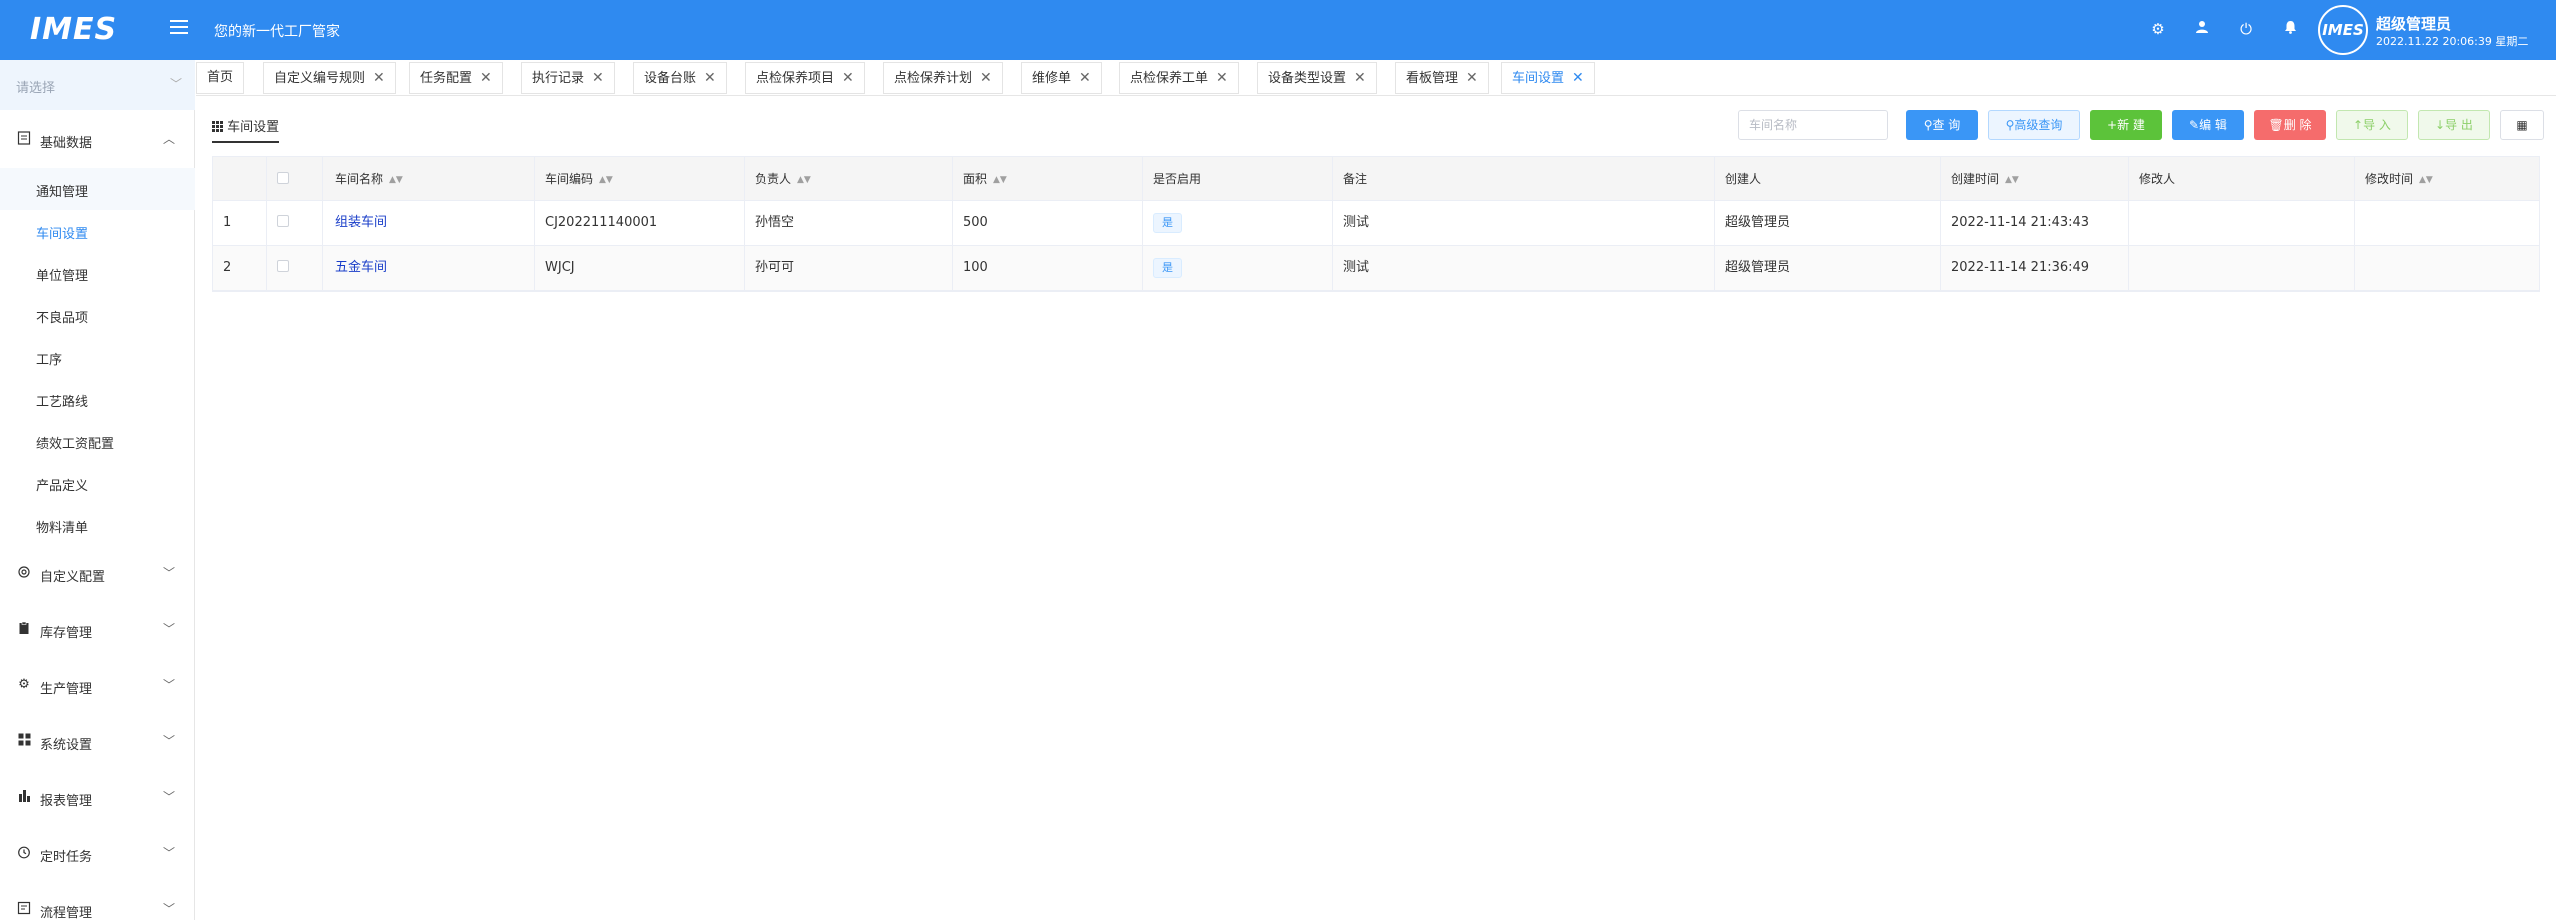  I want to click on tab-label: 车间设置, so click(1538, 78).